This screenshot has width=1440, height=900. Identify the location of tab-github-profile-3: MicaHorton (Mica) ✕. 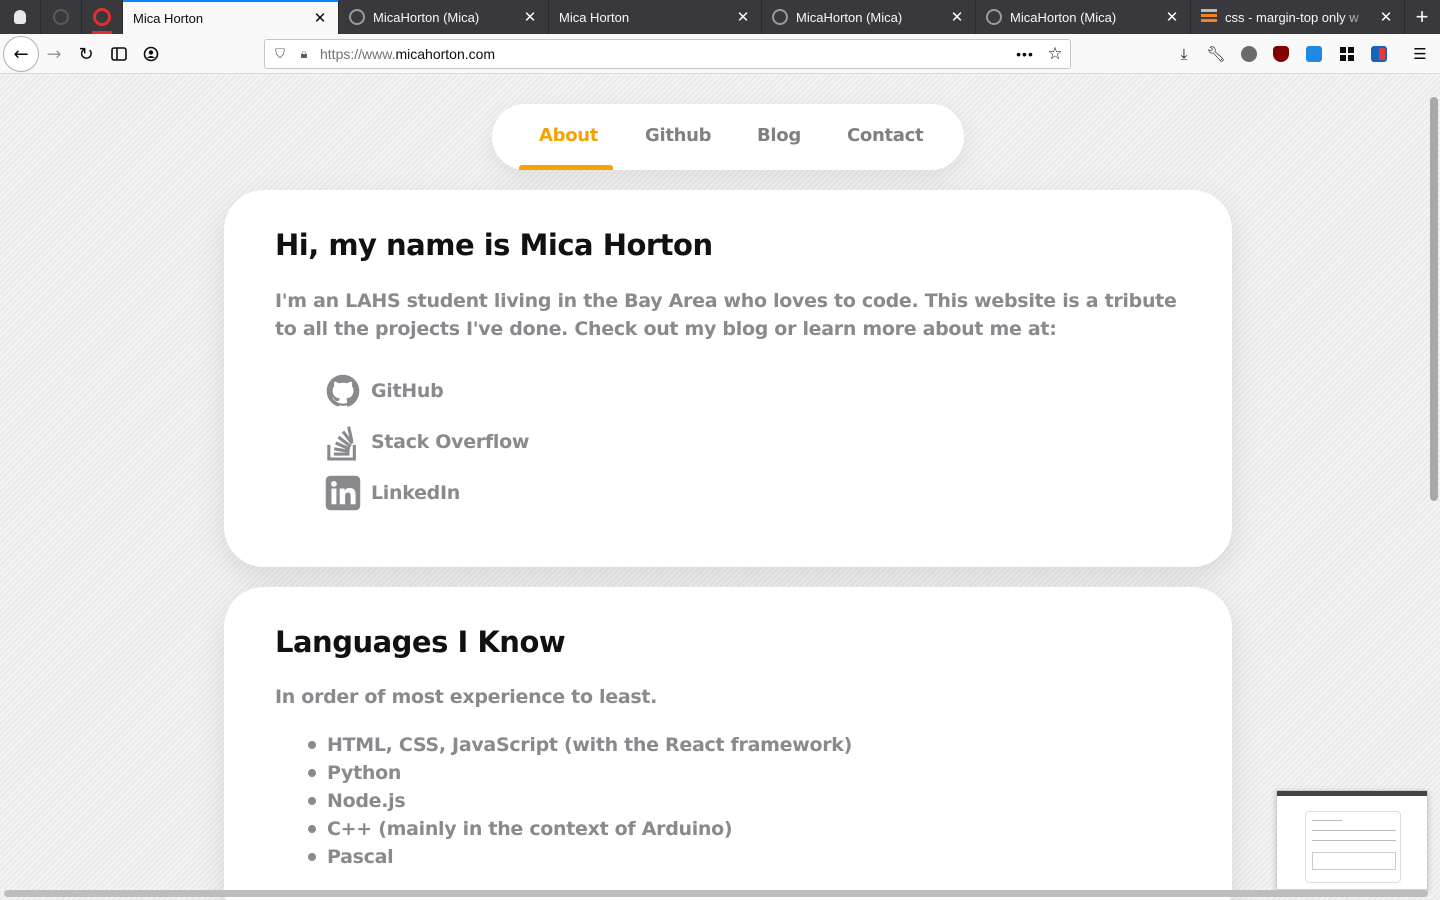
(1083, 17).